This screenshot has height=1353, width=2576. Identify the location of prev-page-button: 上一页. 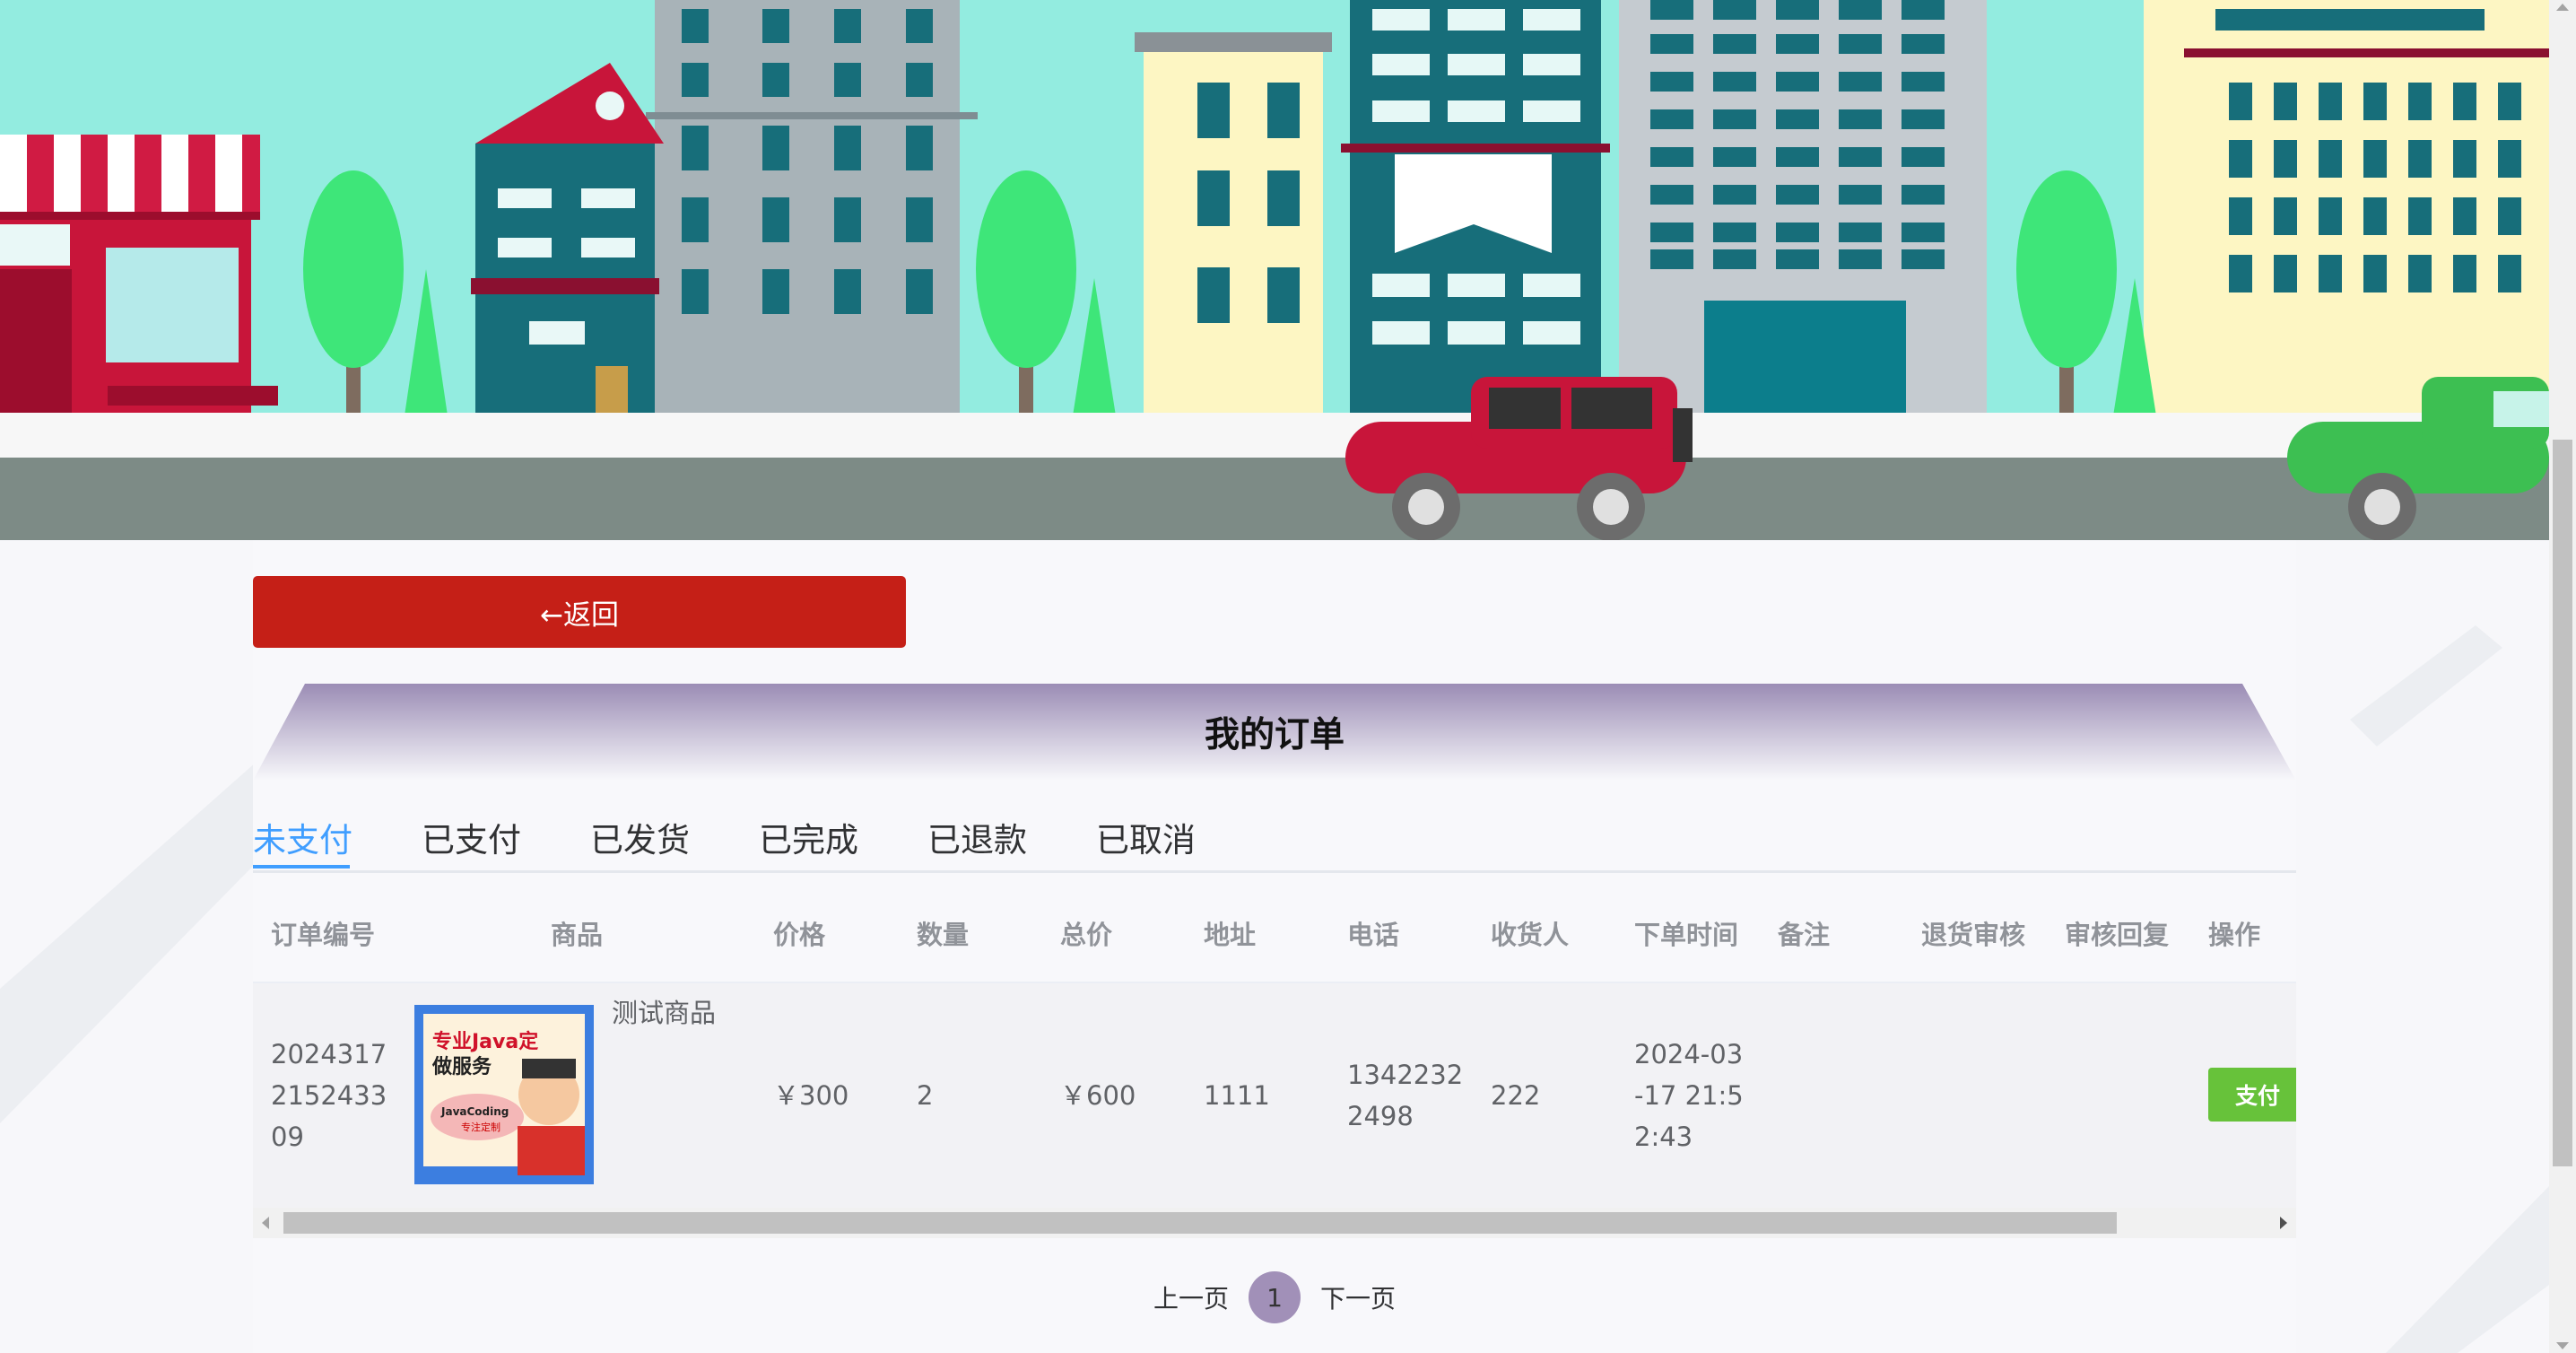
(1191, 1297).